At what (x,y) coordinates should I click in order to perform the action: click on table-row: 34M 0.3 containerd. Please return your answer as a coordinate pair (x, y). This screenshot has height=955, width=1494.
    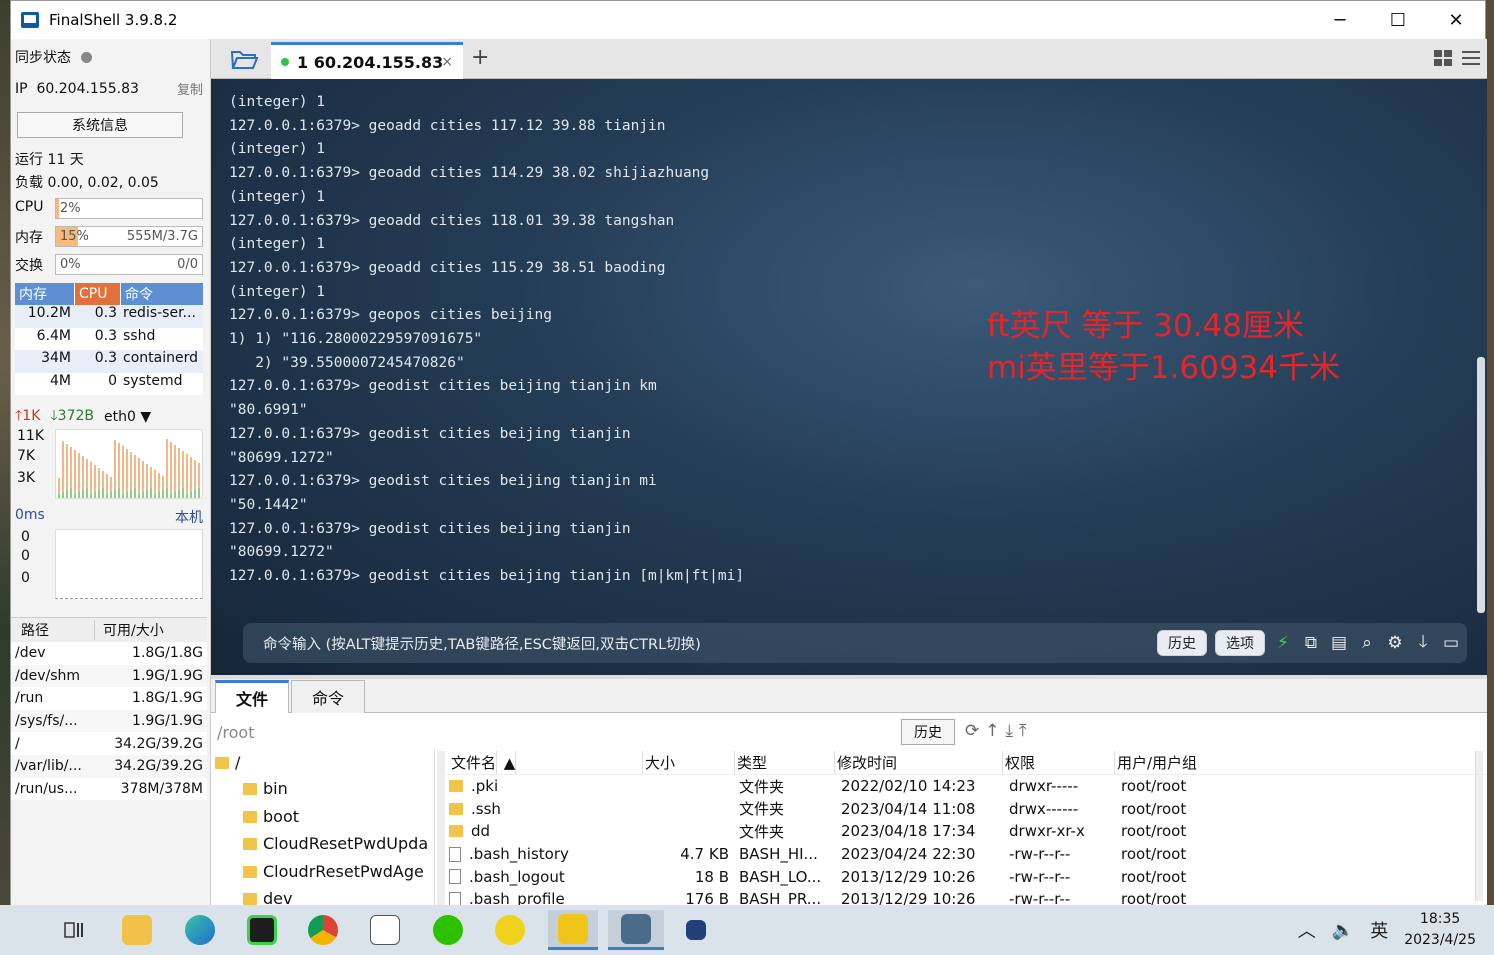
    Looking at the image, I should click on (109, 361).